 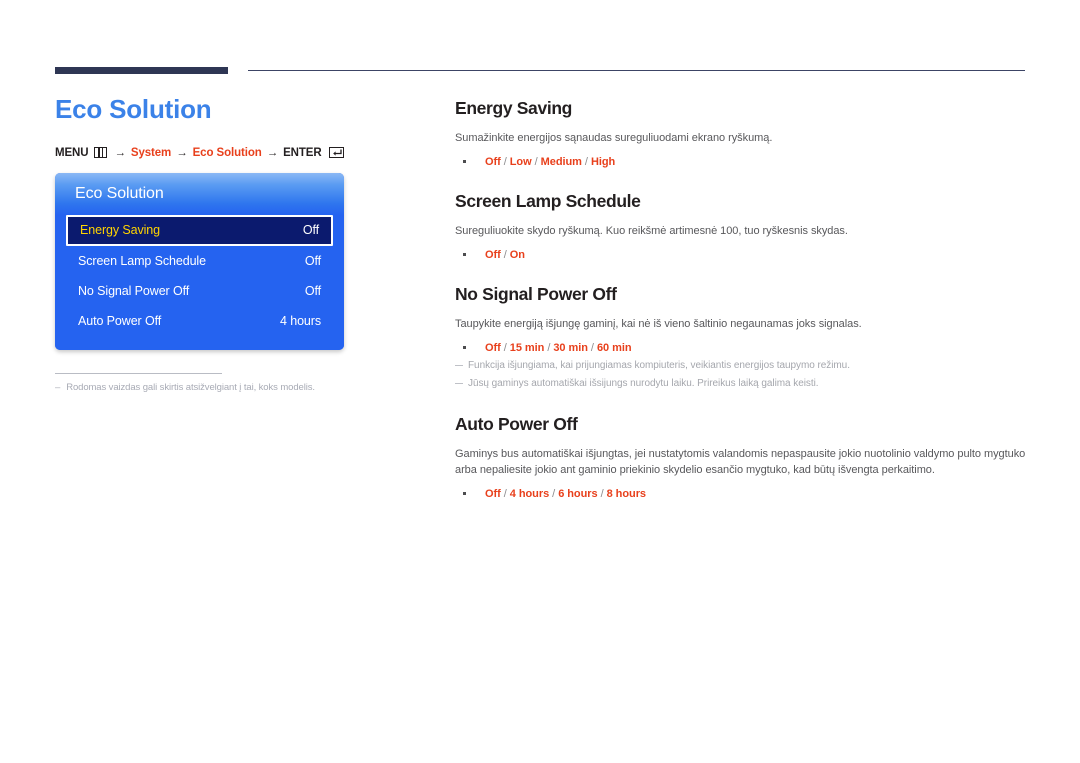 What do you see at coordinates (133, 109) in the screenshot?
I see `page-title: Eco Solution` at bounding box center [133, 109].